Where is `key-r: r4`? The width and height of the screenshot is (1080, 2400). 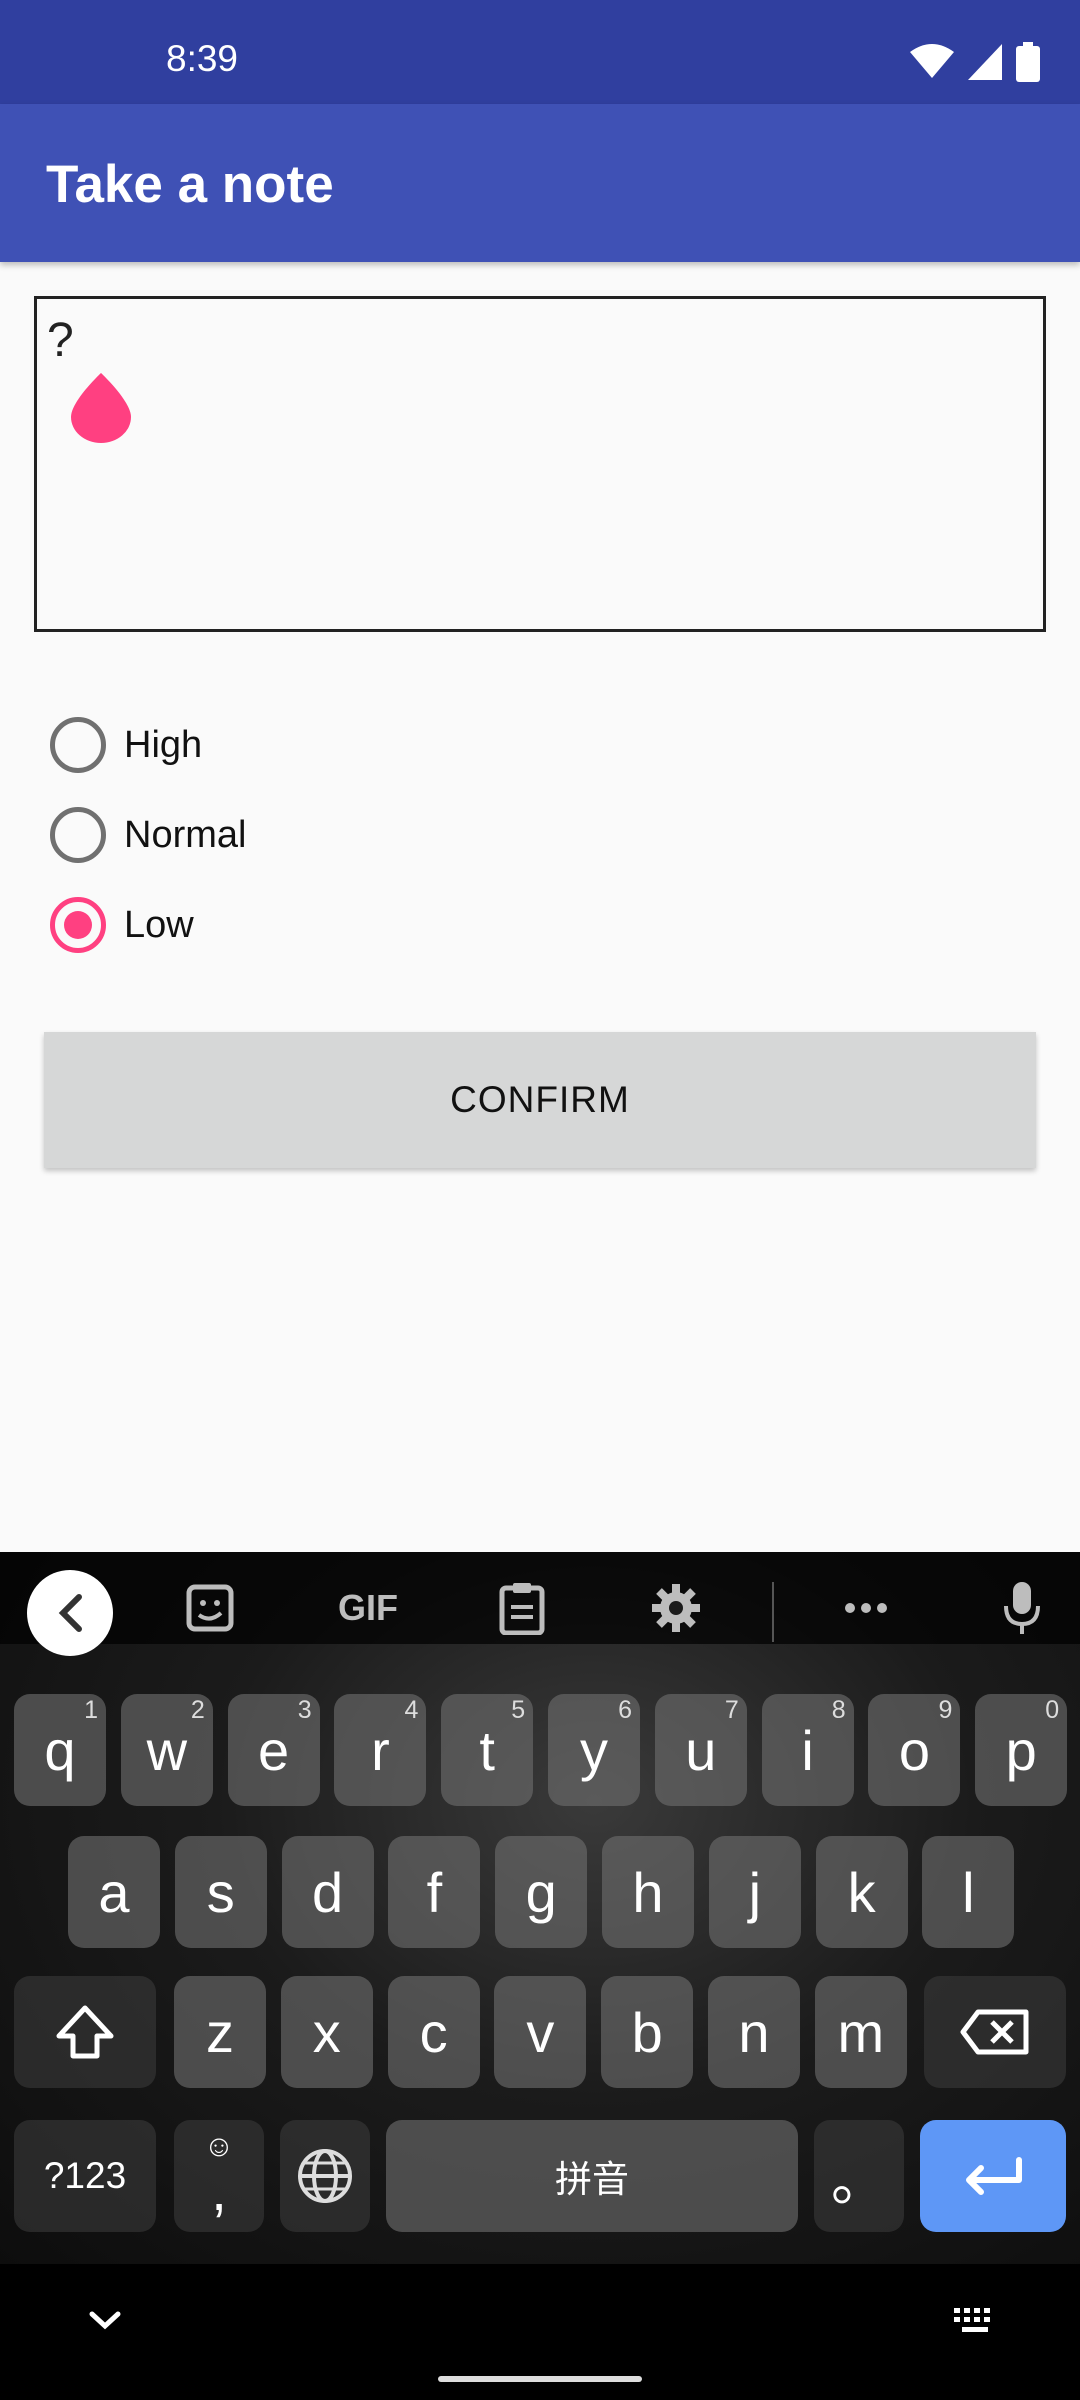 key-r: r4 is located at coordinates (380, 1750).